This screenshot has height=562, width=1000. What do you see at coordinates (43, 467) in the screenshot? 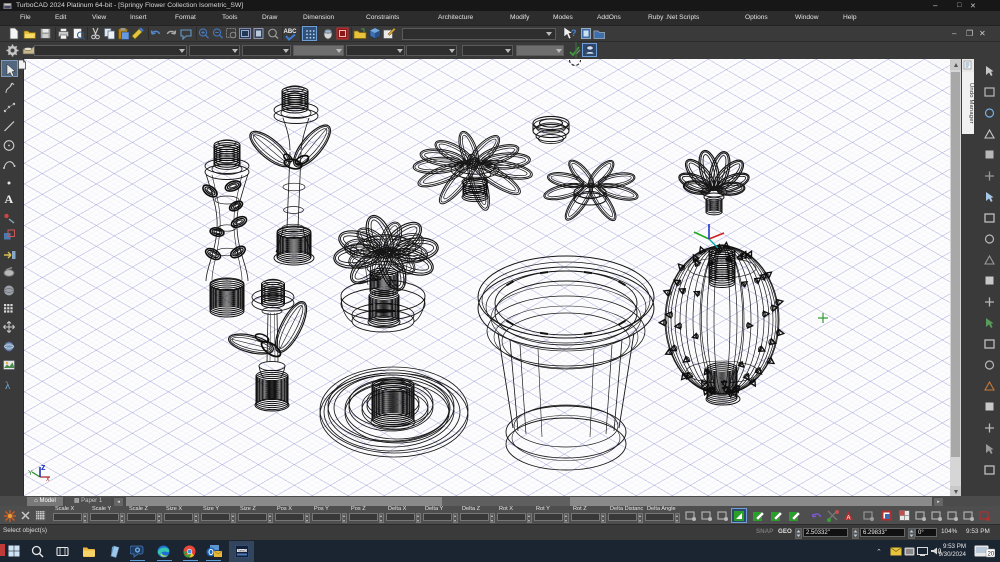
I see `svg-text: z` at bounding box center [43, 467].